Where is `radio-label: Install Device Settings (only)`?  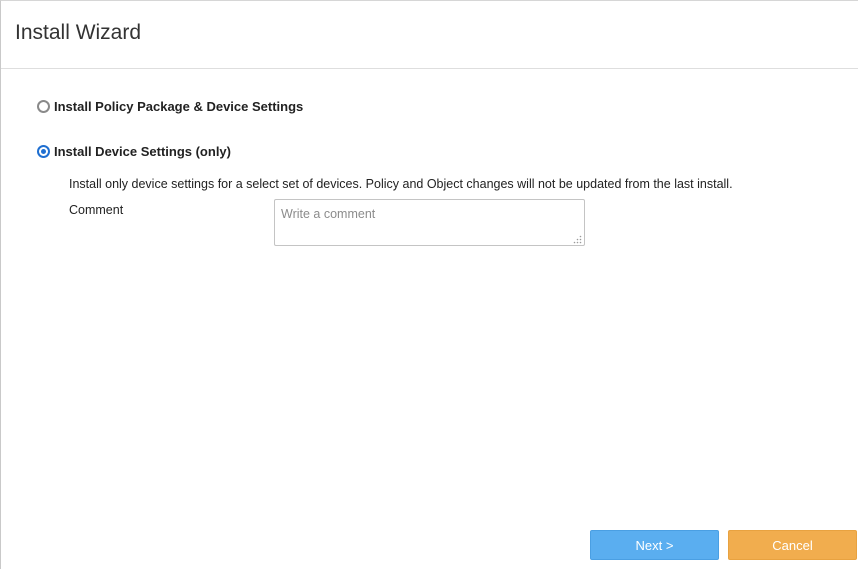
radio-label: Install Device Settings (only) is located at coordinates (142, 151).